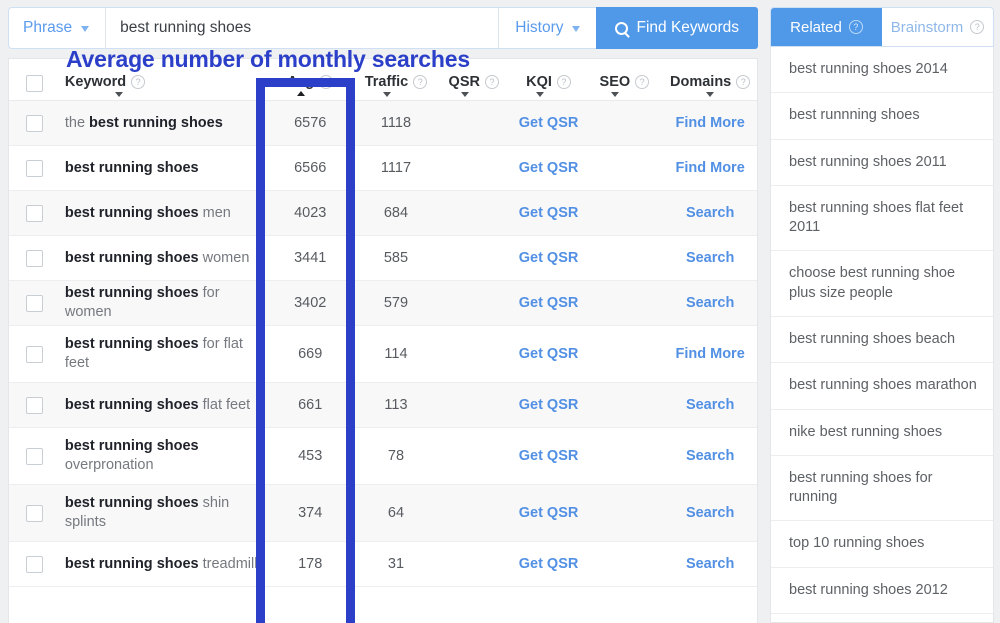 Image resolution: width=1000 pixels, height=623 pixels. Describe the element at coordinates (882, 489) in the screenshot. I see `related-keyword-item: best running shoes for running` at that location.